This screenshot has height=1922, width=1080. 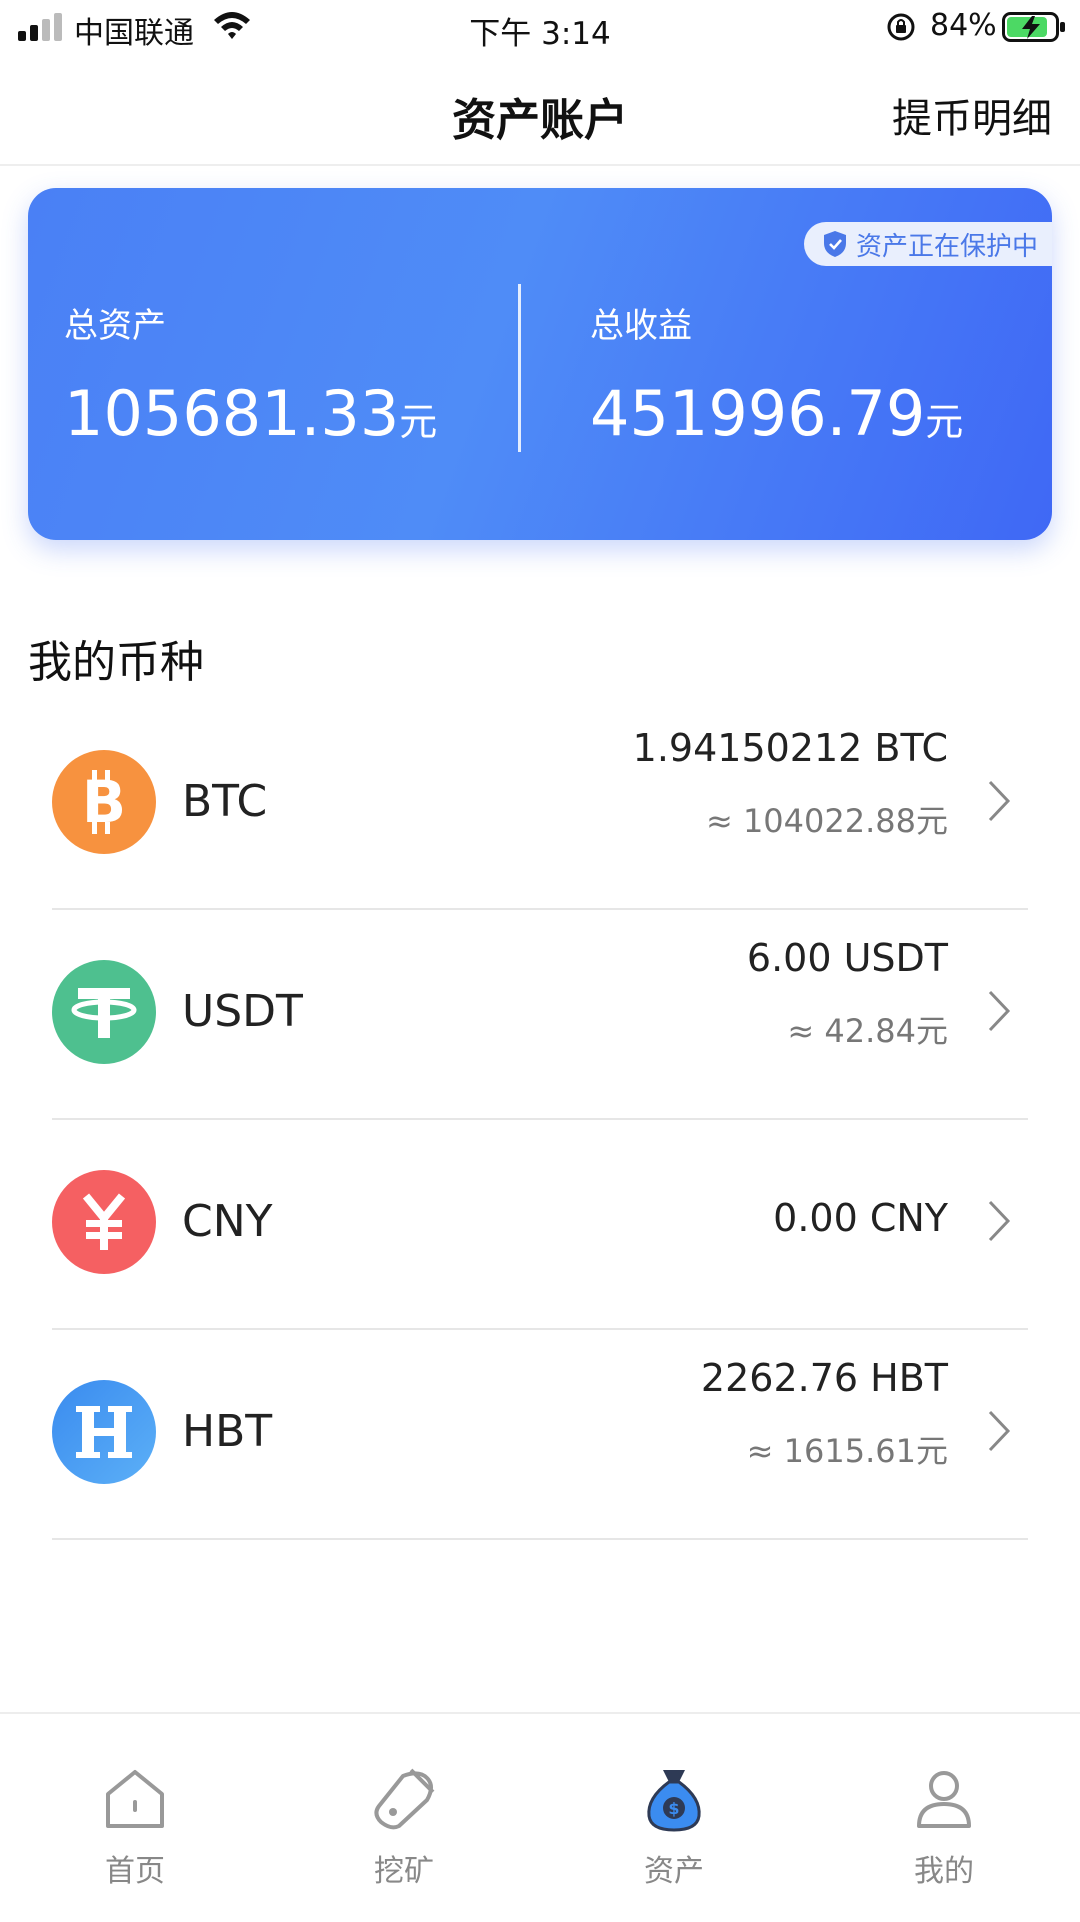 What do you see at coordinates (104, 1012) in the screenshot?
I see `tether-icon` at bounding box center [104, 1012].